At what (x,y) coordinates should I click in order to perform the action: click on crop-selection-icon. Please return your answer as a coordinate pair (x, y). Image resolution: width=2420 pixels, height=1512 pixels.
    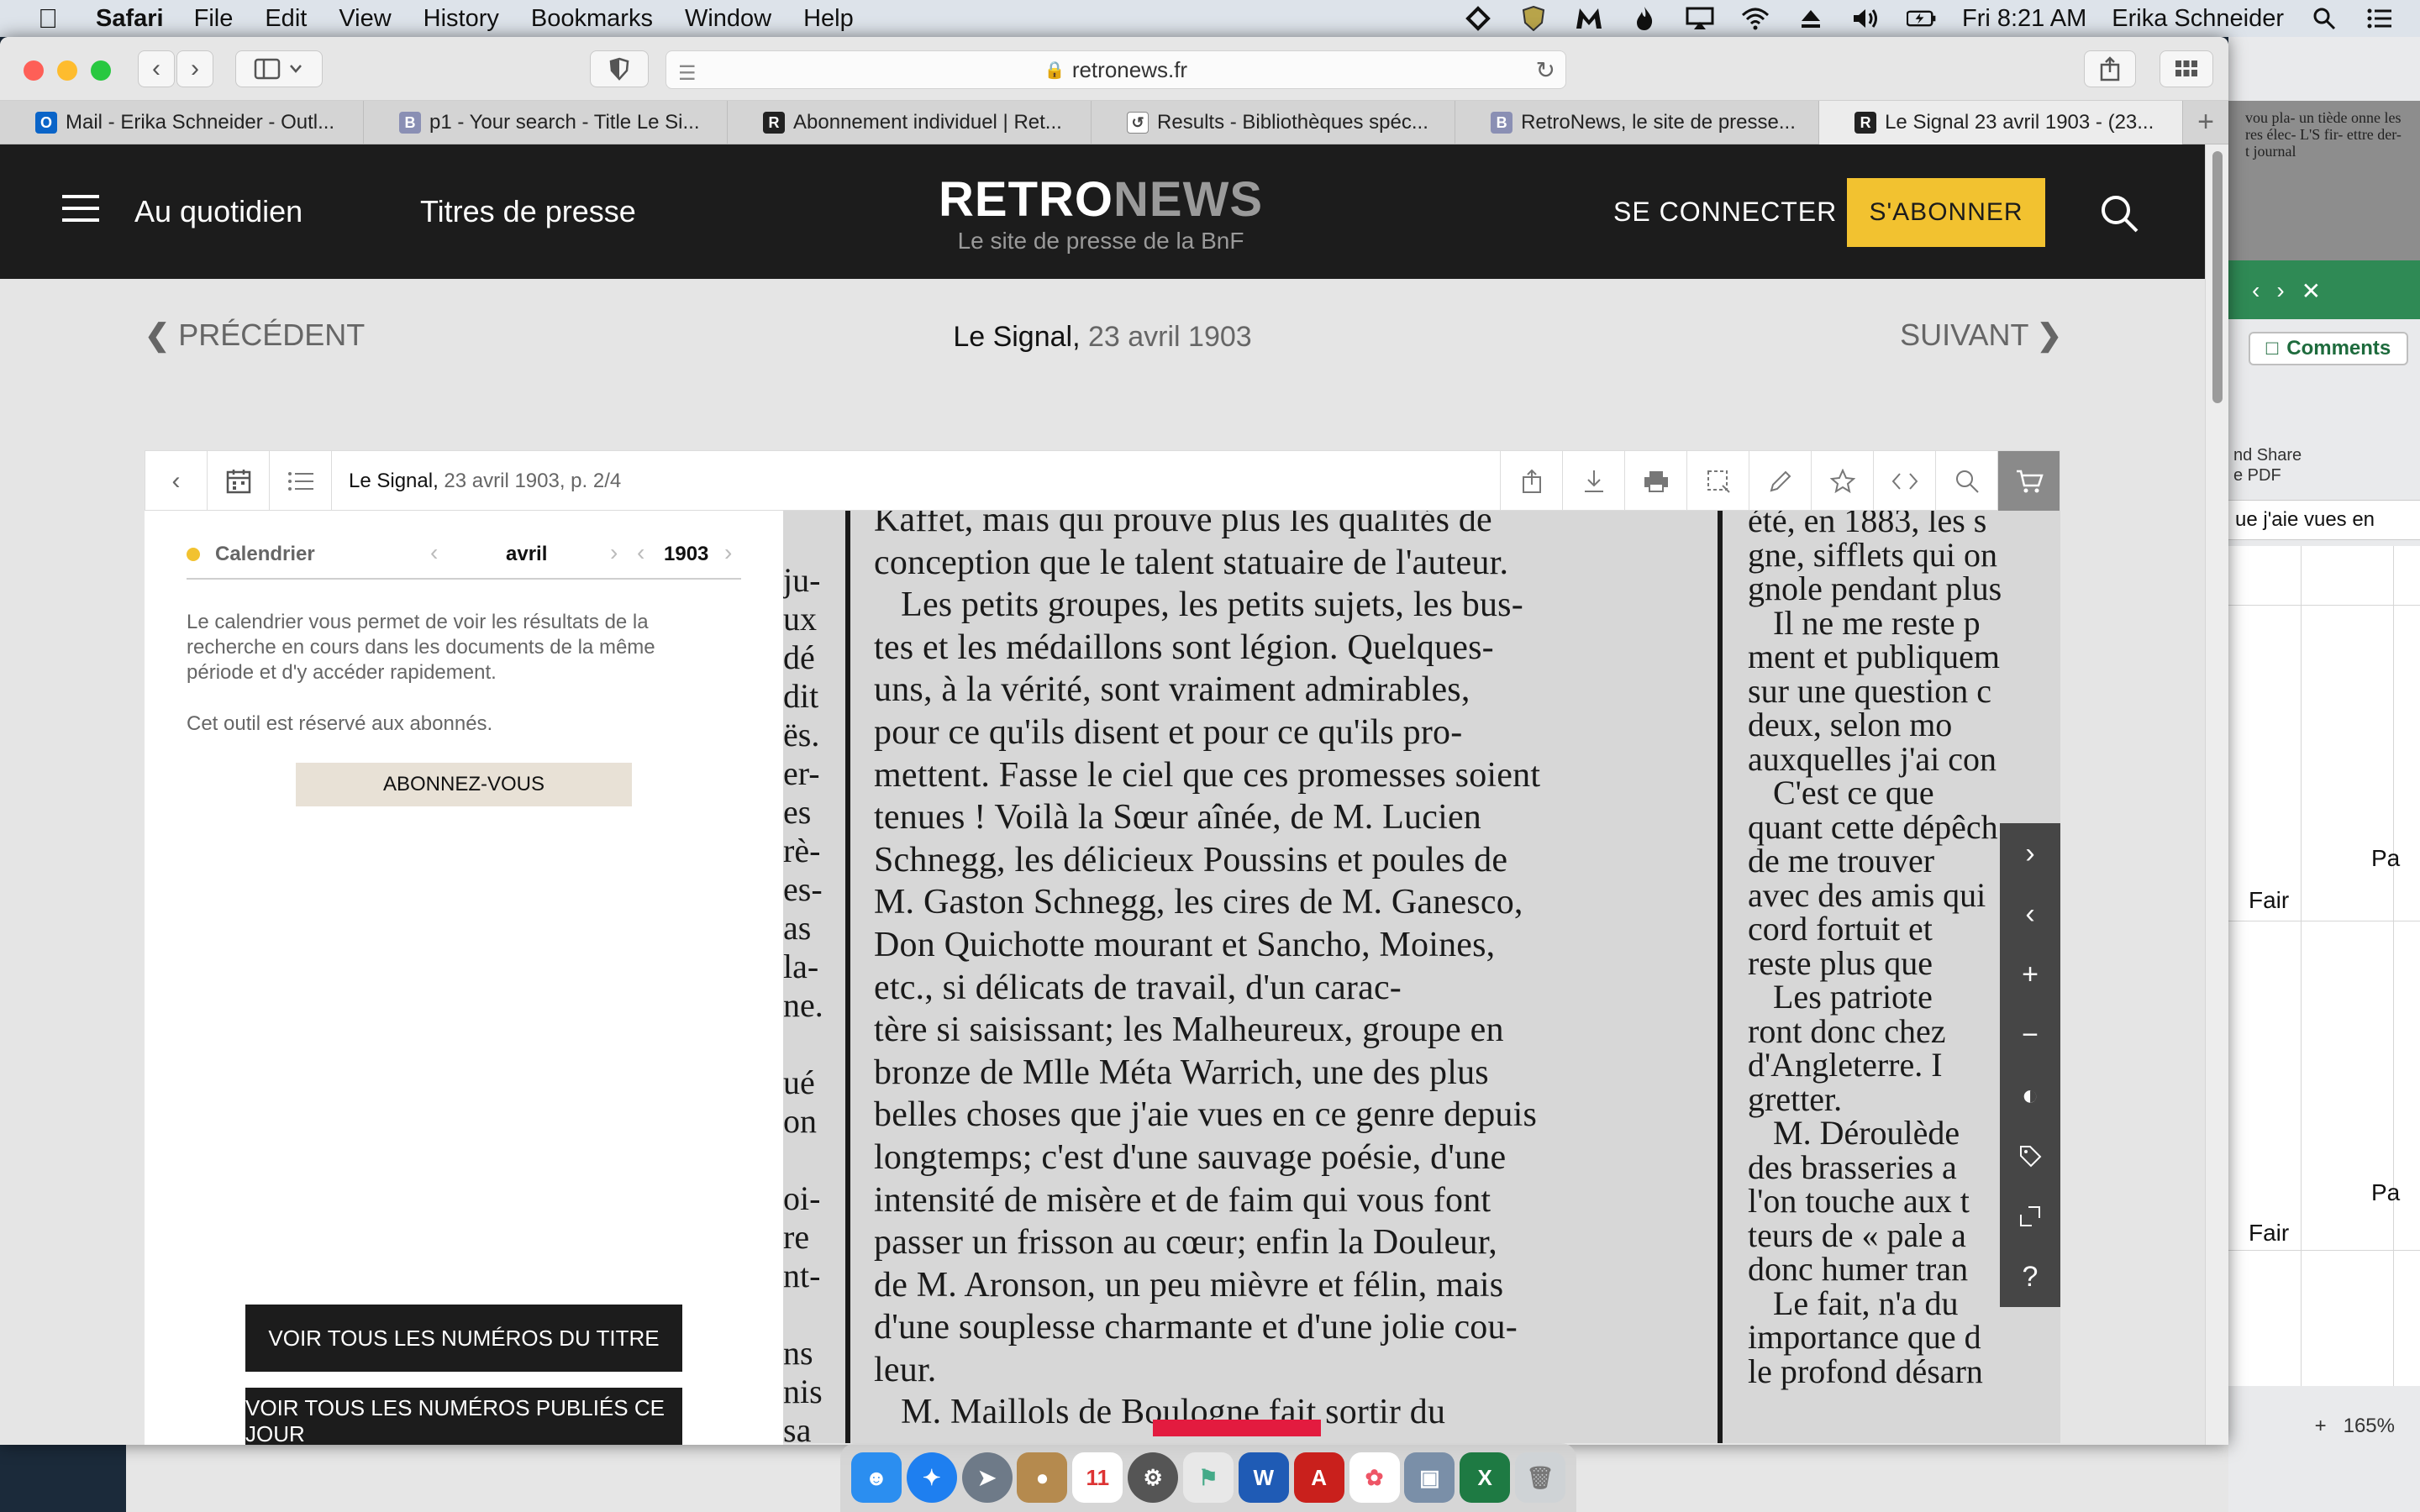
    Looking at the image, I should click on (1717, 481).